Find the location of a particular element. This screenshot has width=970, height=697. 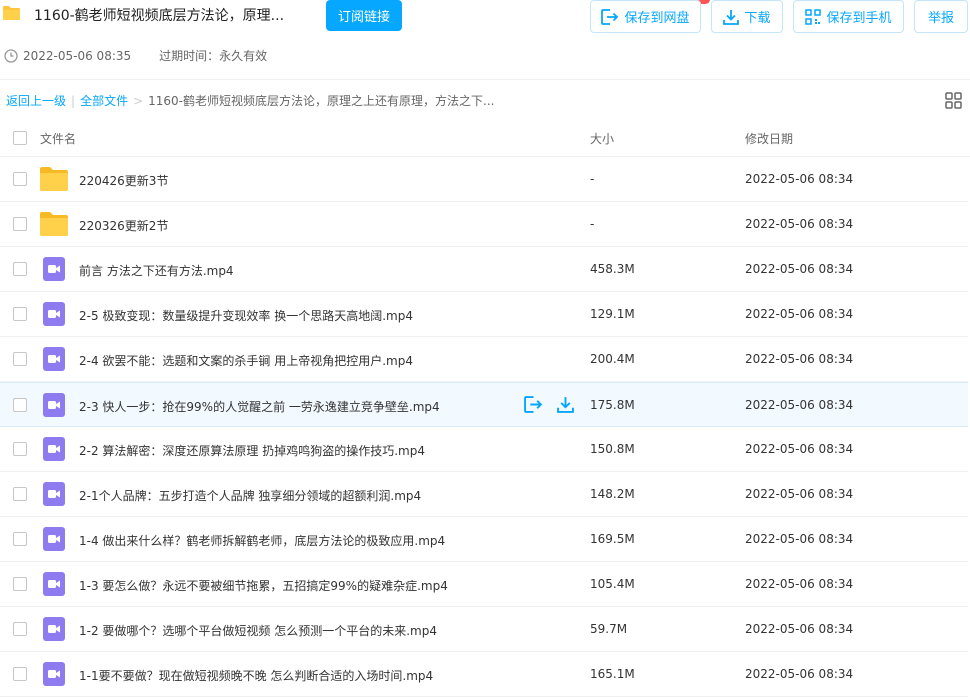

file-name: 2-2 算法解密：深度还原算法原理 扔掉鸡鸣狗盗的操作技巧.mp4 is located at coordinates (252, 450).